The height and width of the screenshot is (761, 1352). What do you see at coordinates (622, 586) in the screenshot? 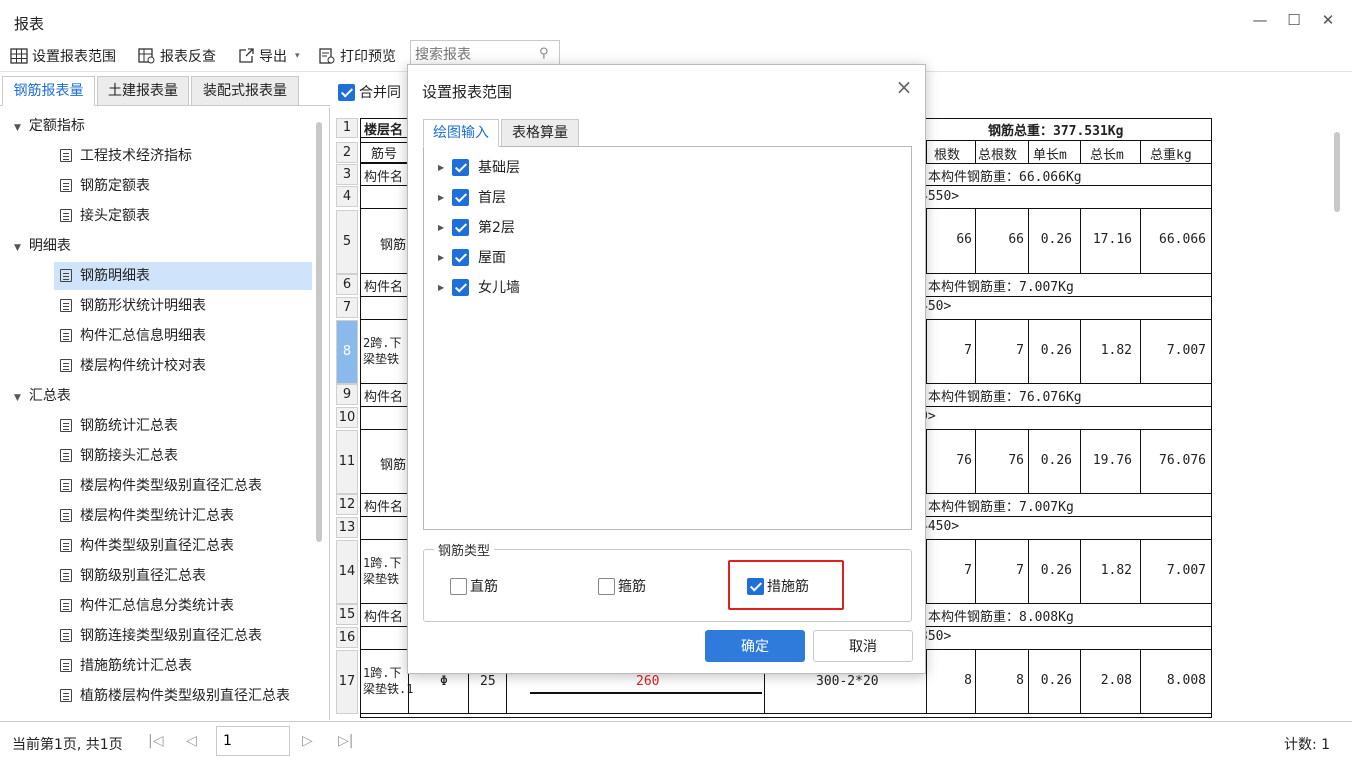
I see `rebar-type-stirrup: 箍筋` at bounding box center [622, 586].